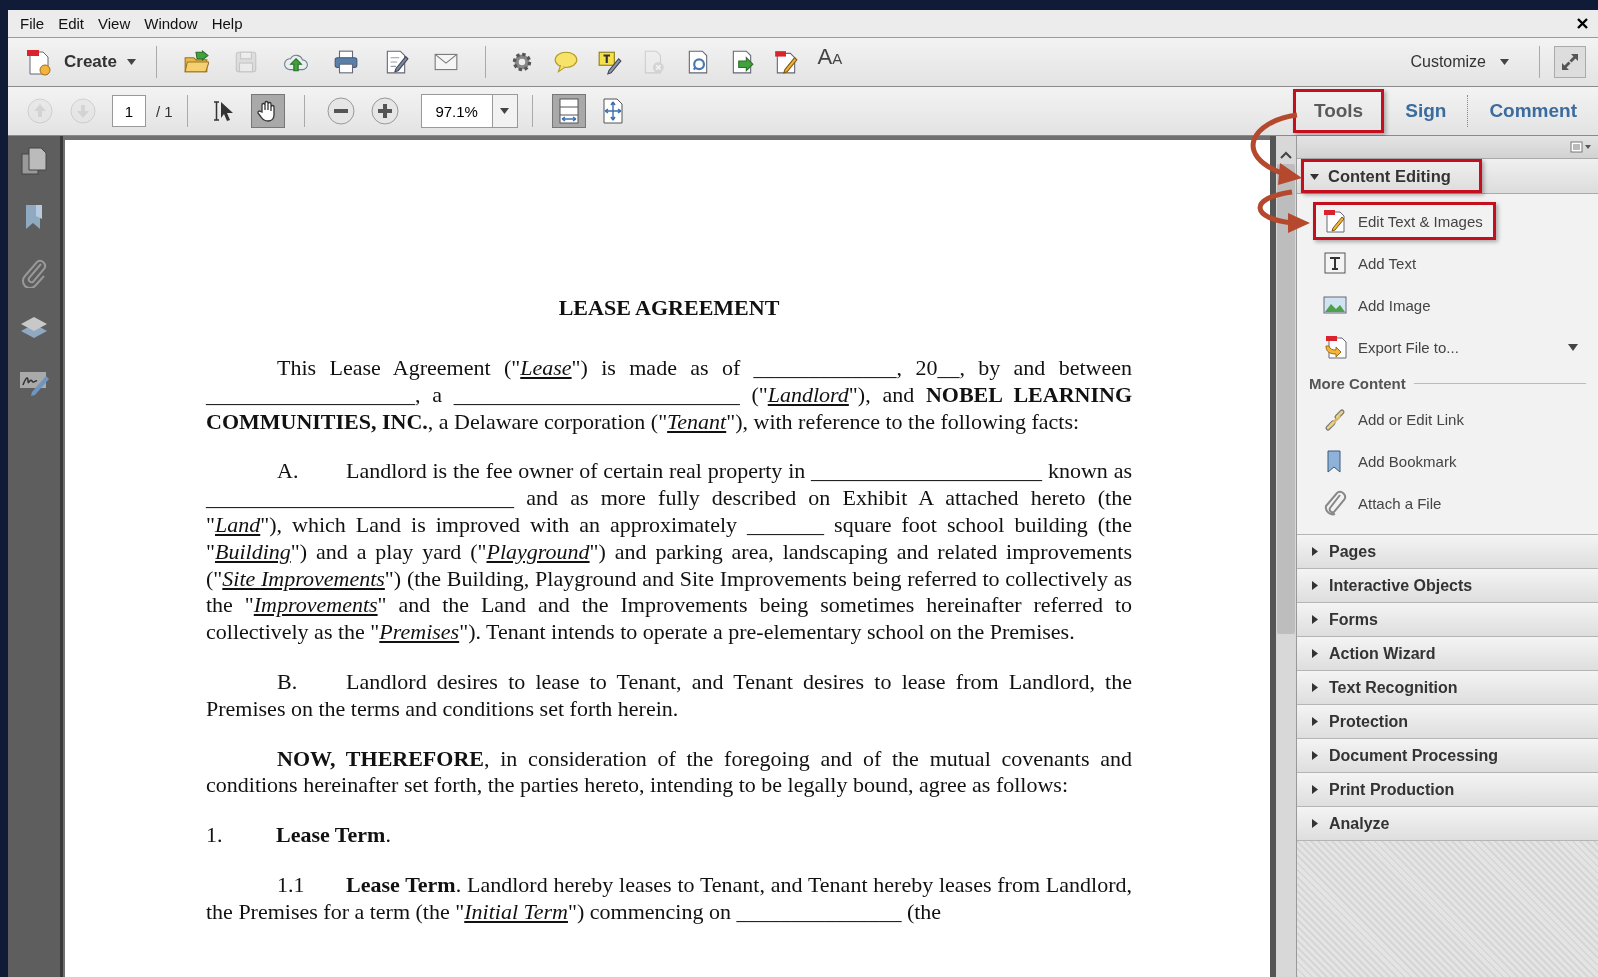  I want to click on scroll-up-icon, so click(1286, 155).